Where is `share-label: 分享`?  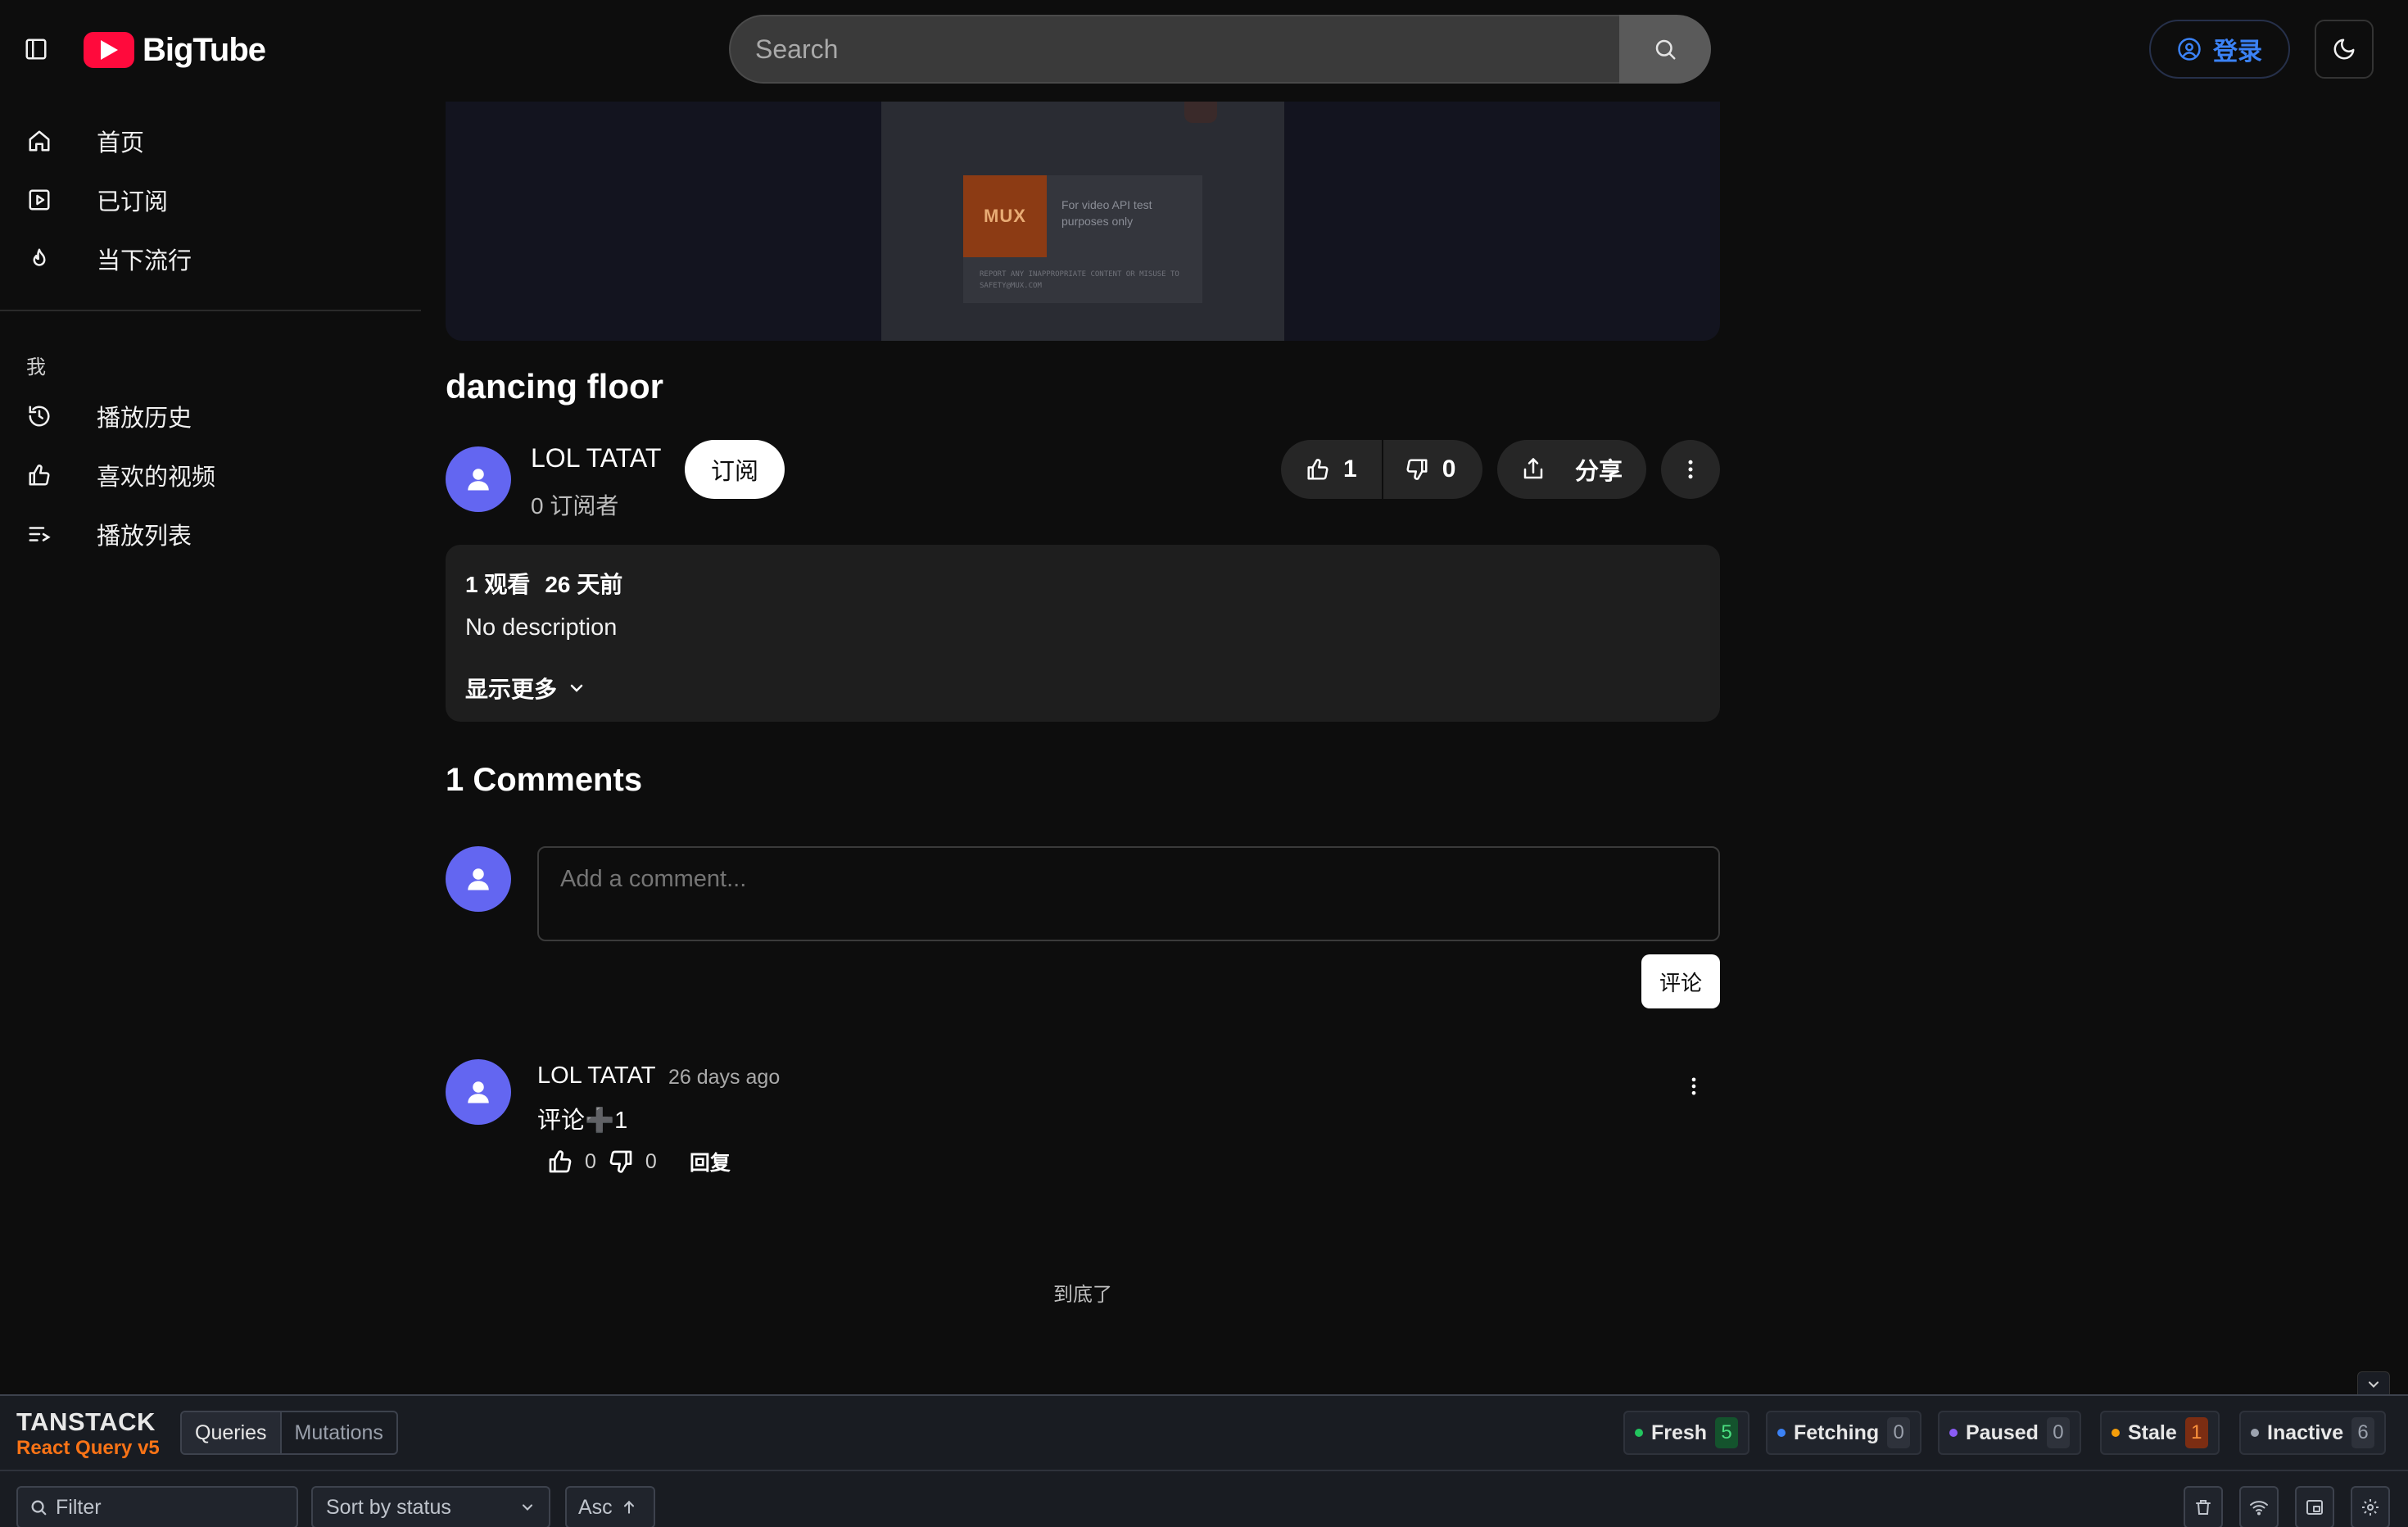 share-label: 分享 is located at coordinates (1598, 472).